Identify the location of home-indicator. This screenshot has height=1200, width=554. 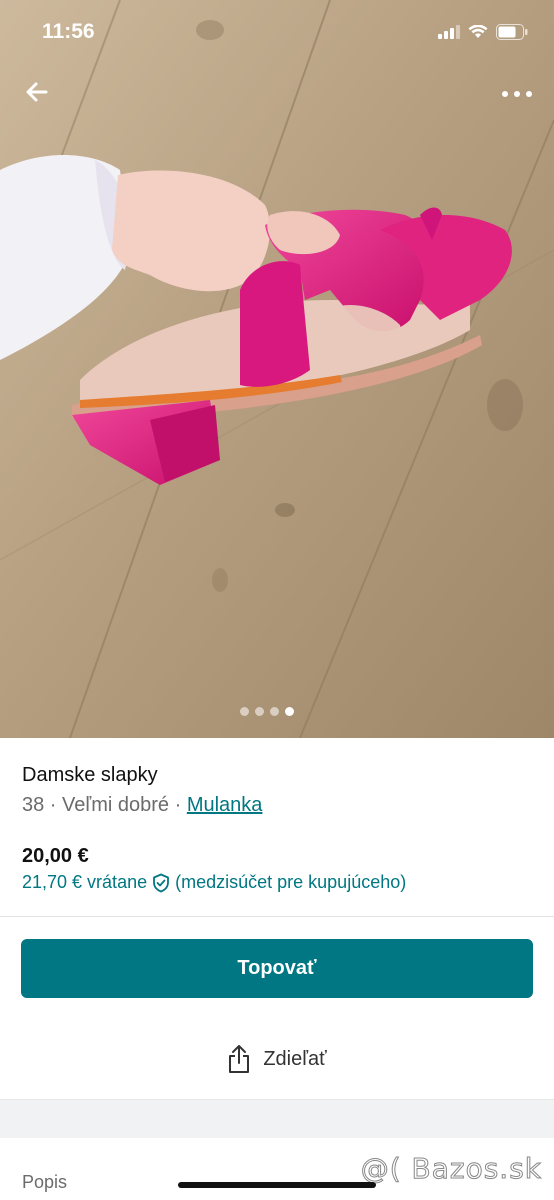
(277, 1185).